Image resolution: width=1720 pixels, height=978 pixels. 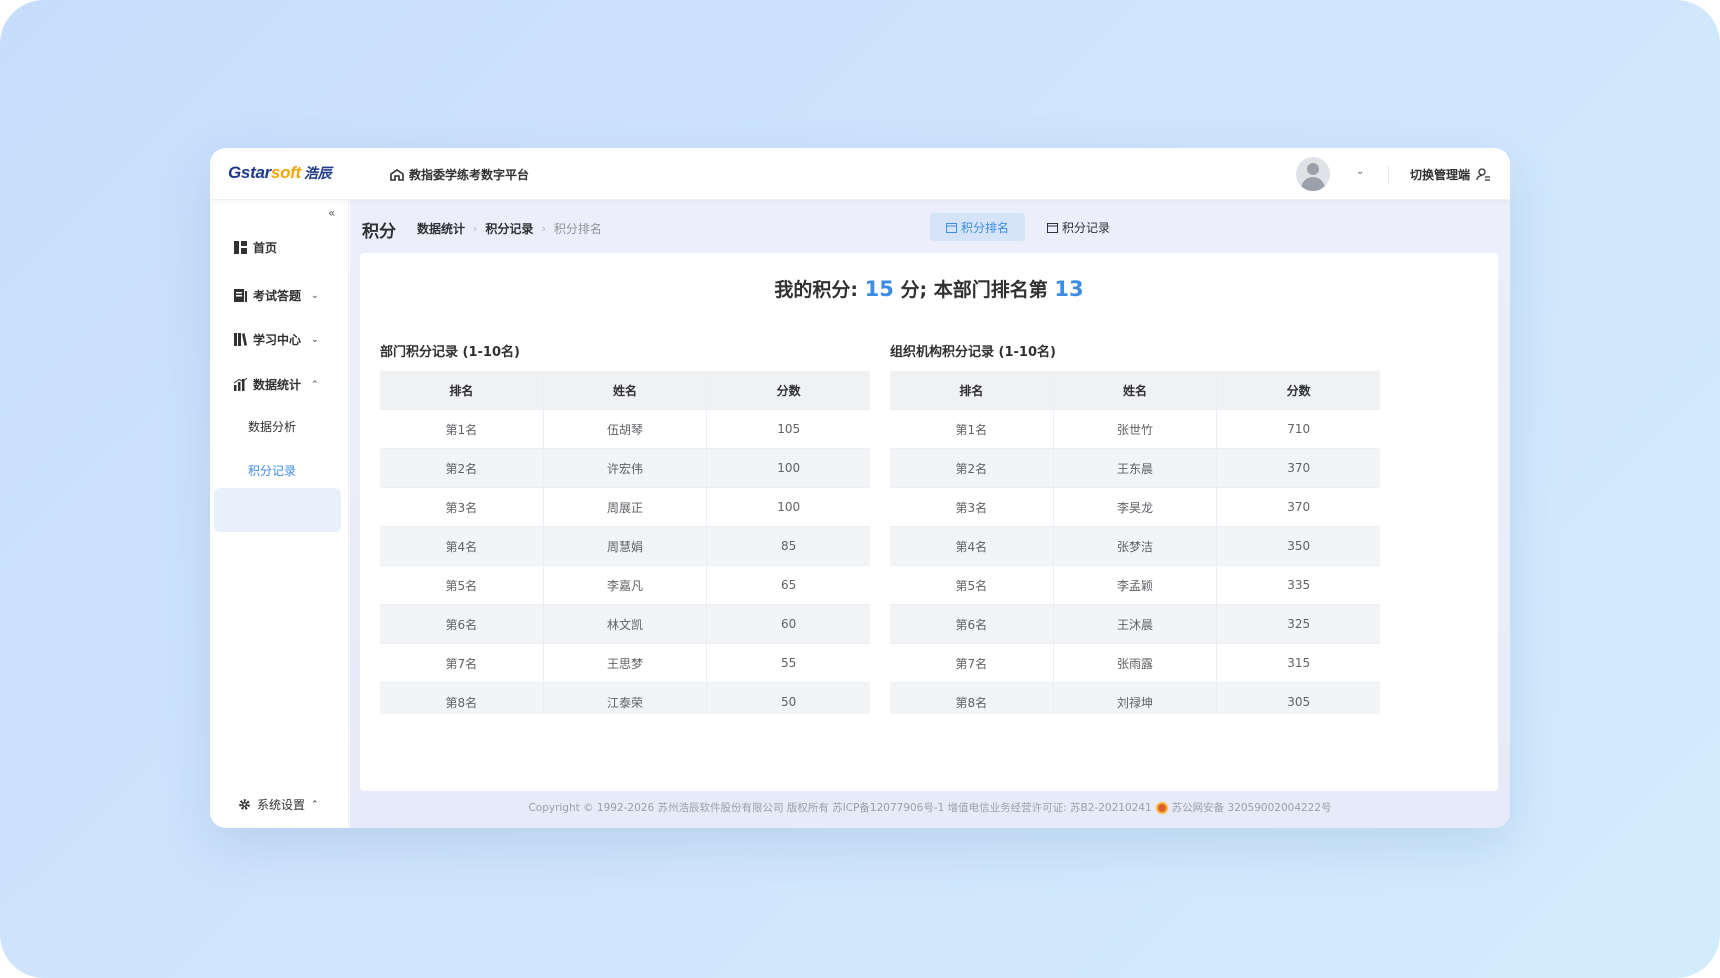 What do you see at coordinates (462, 546) in the screenshot?
I see `table-cell: 第4名` at bounding box center [462, 546].